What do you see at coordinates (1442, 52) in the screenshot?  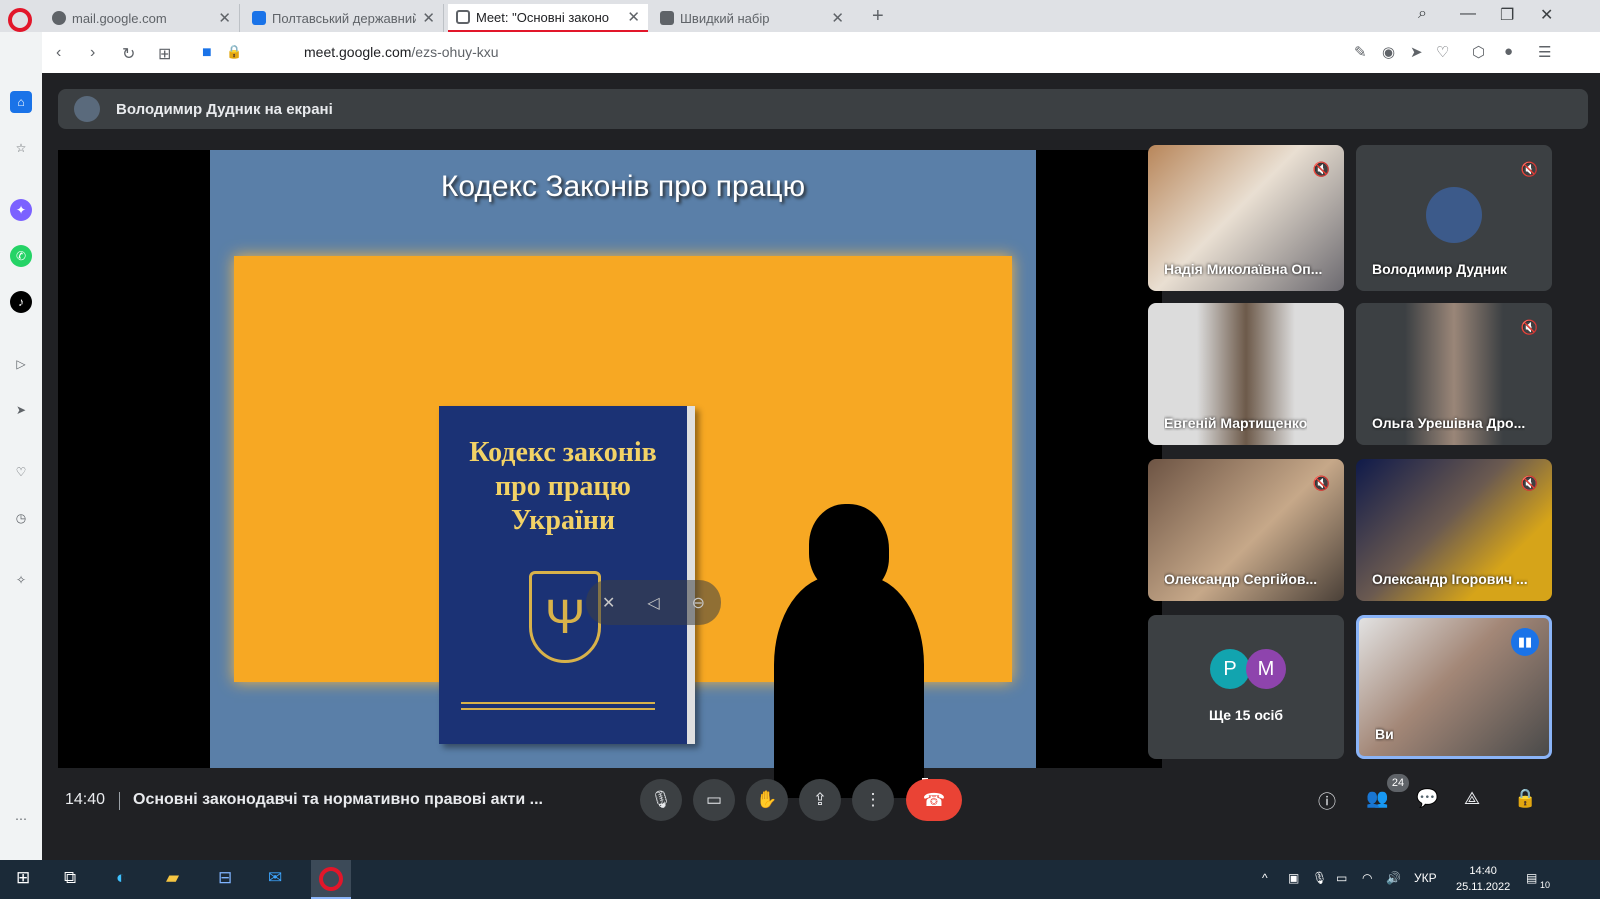 I see `heart-icon: ♡` at bounding box center [1442, 52].